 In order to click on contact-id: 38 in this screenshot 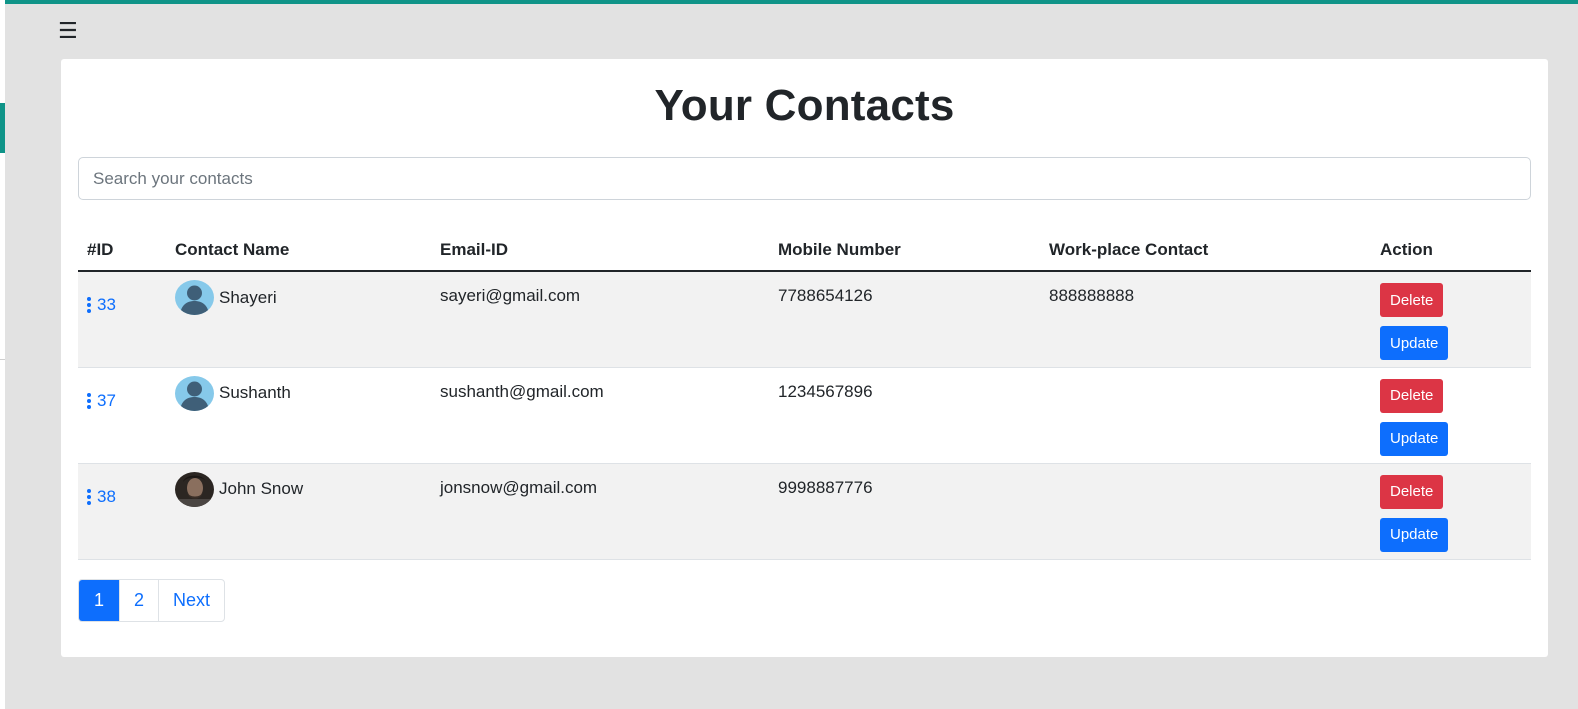, I will do `click(106, 496)`.